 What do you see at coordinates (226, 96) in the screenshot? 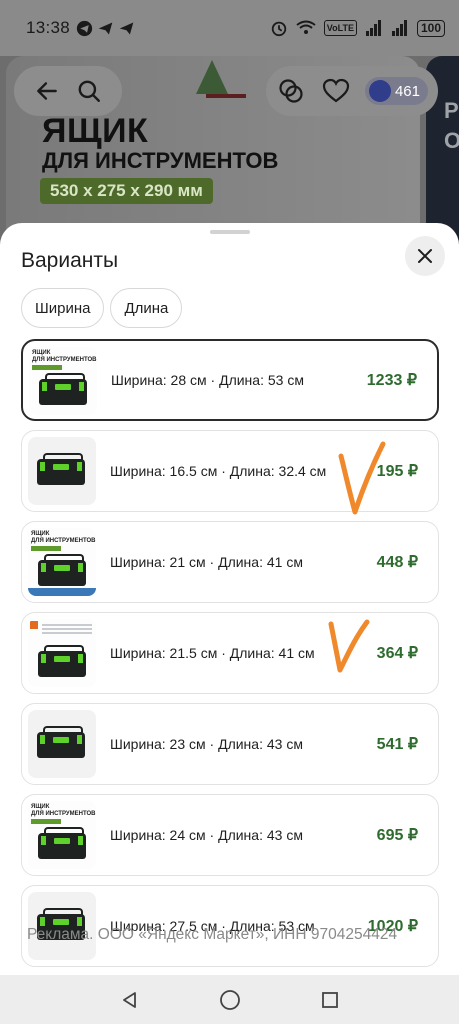
I see `brand-logo-stripe` at bounding box center [226, 96].